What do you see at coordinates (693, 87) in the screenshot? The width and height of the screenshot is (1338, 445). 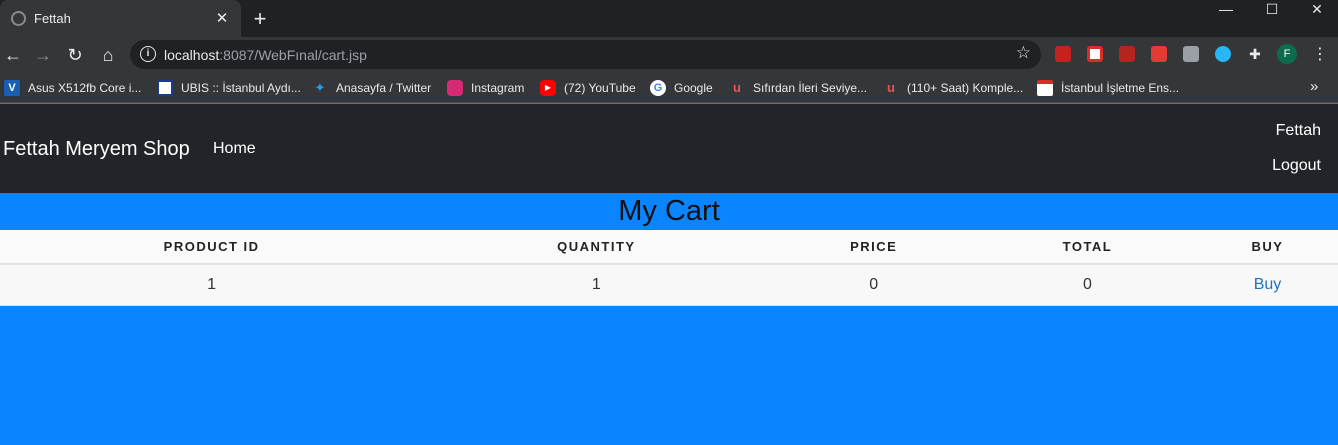 I see `bookmark-label: Google` at bounding box center [693, 87].